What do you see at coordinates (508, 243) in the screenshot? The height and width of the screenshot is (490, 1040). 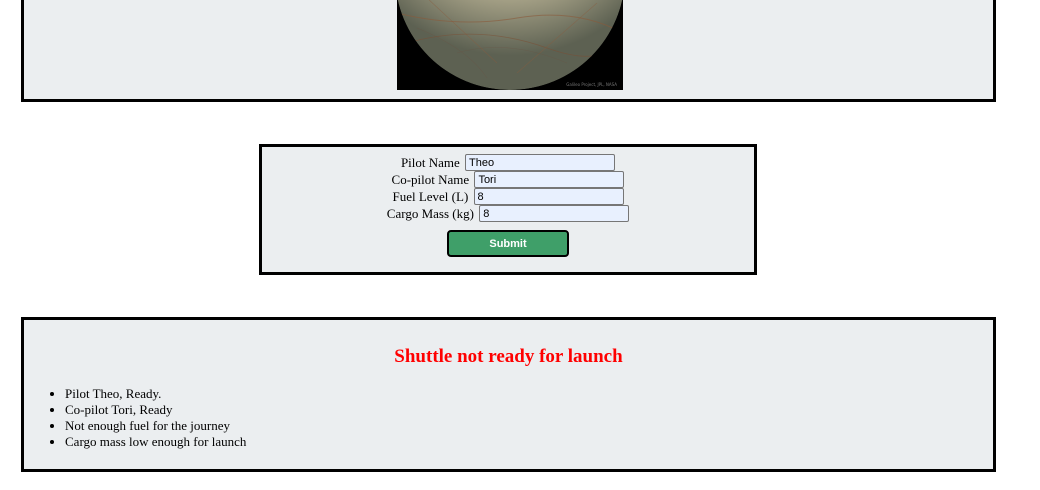 I see `submit-button: Submit` at bounding box center [508, 243].